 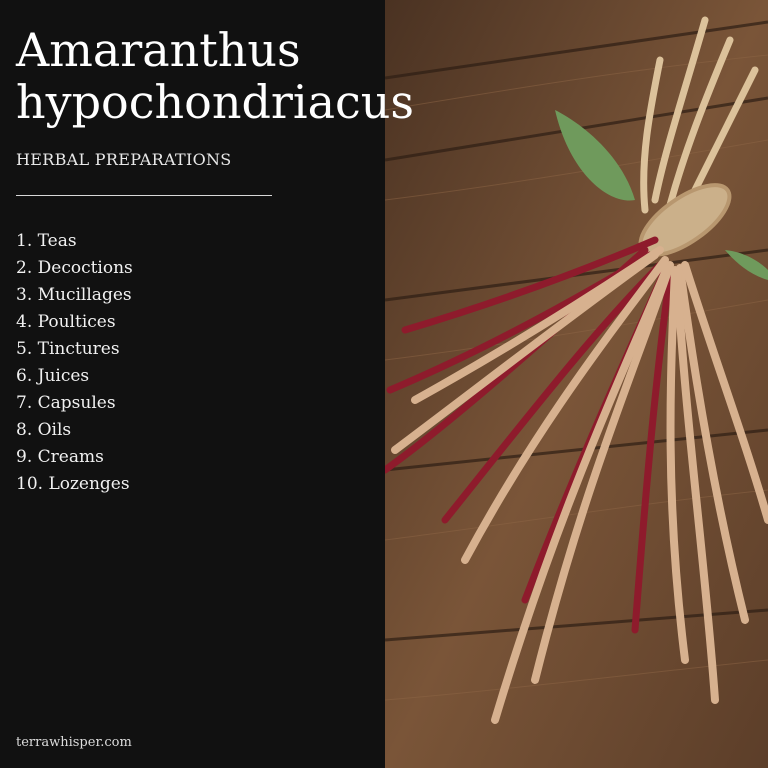 I want to click on list-item: 2. Decoctions, so click(x=74, y=268).